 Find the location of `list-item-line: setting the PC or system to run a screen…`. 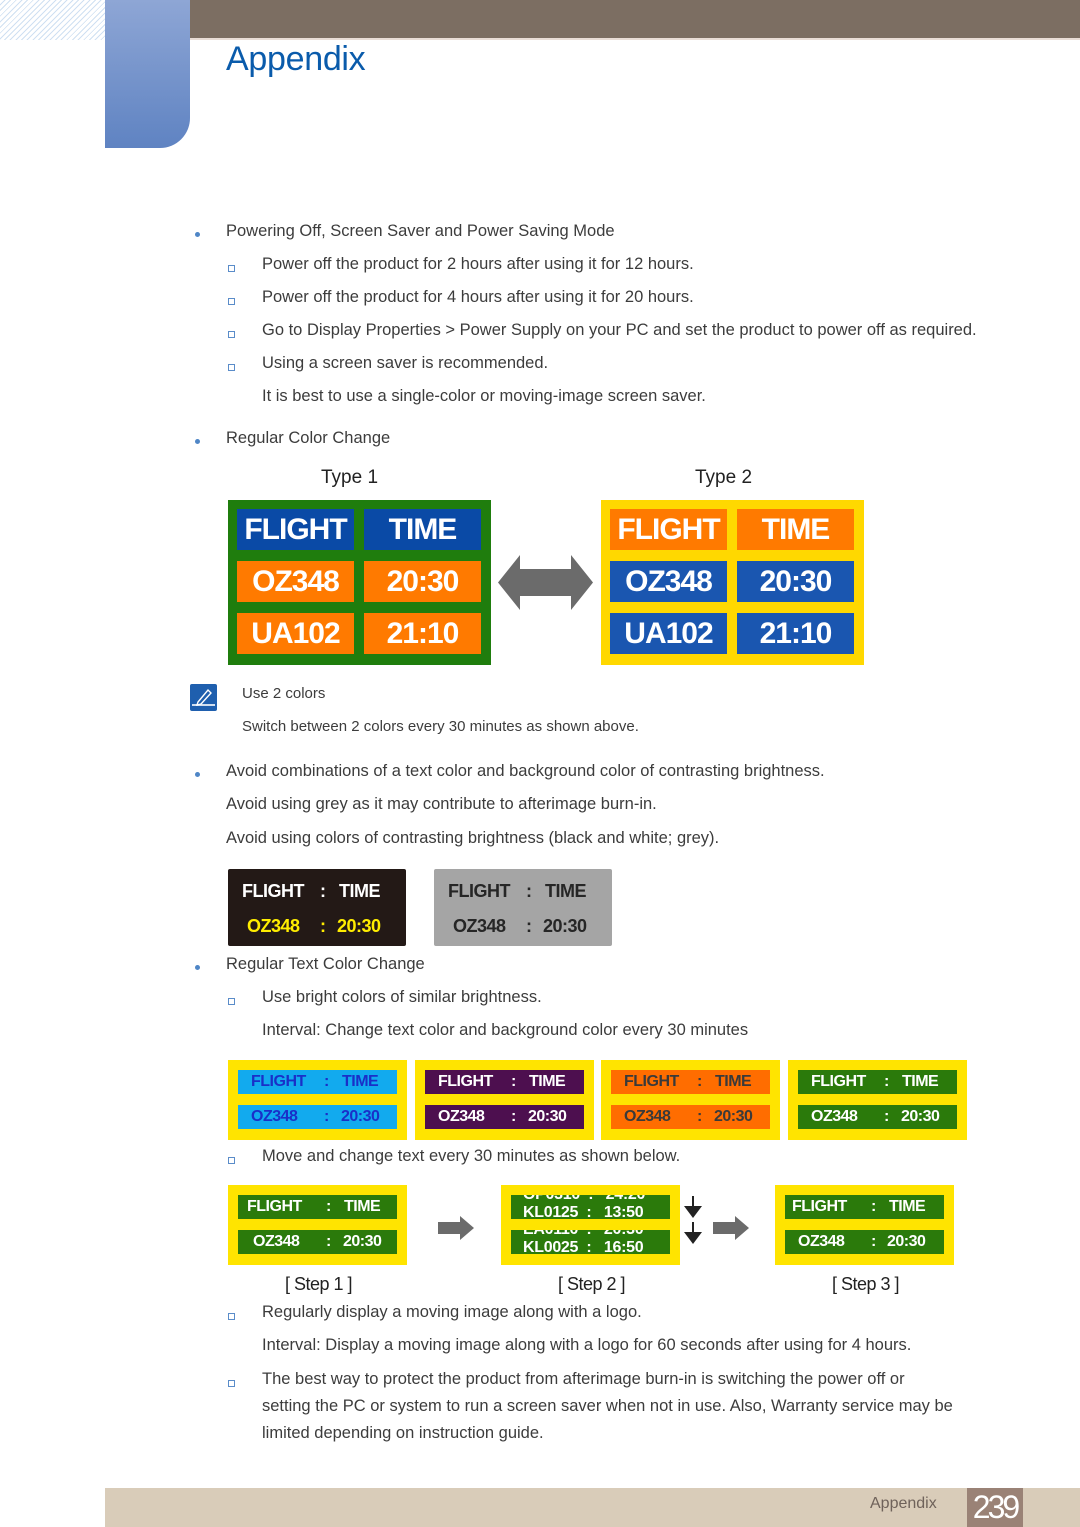

list-item-line: setting the PC or system to run a screen… is located at coordinates (607, 1406).